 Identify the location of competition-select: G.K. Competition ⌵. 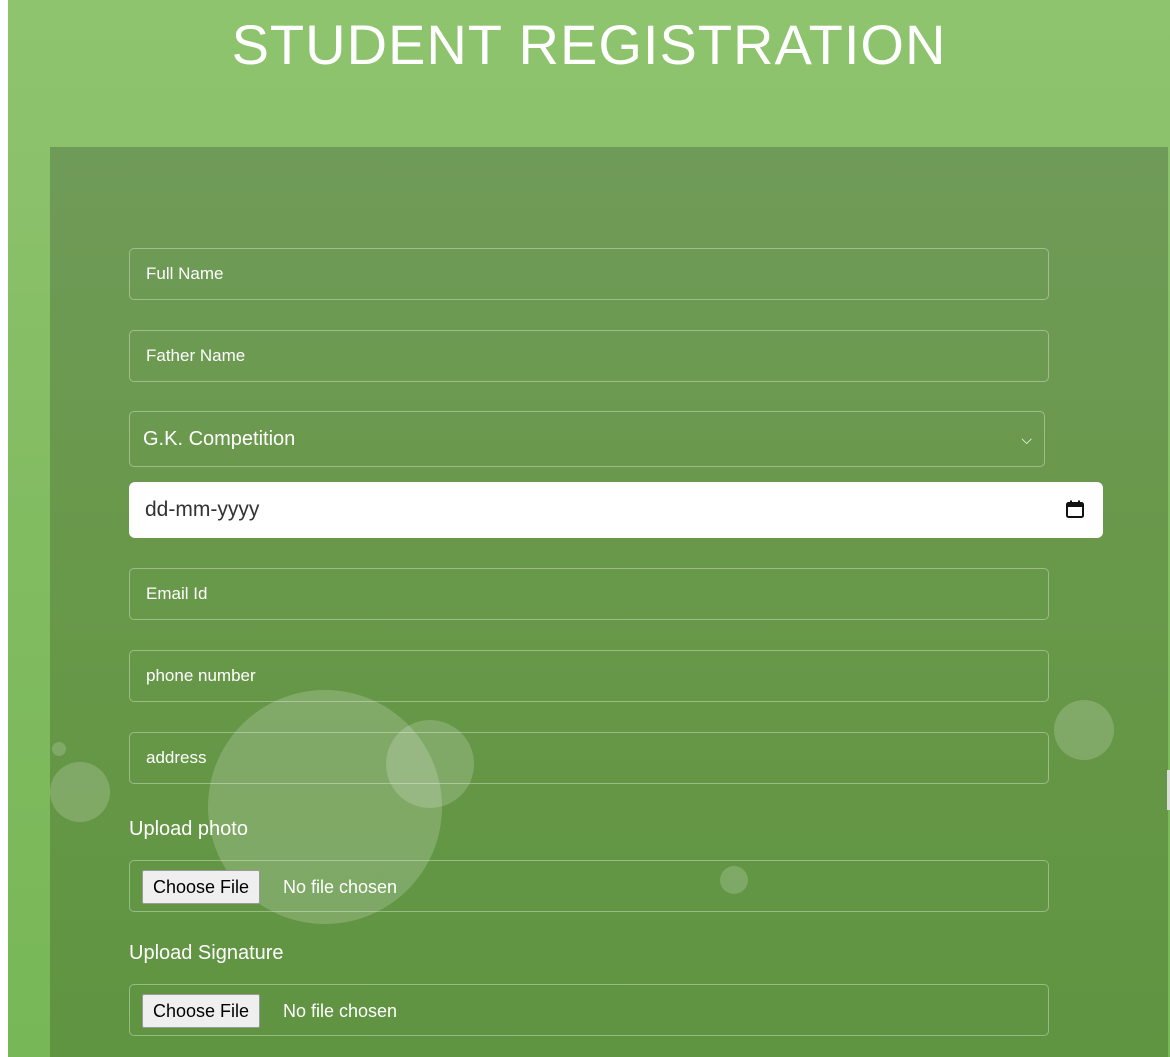
(587, 439).